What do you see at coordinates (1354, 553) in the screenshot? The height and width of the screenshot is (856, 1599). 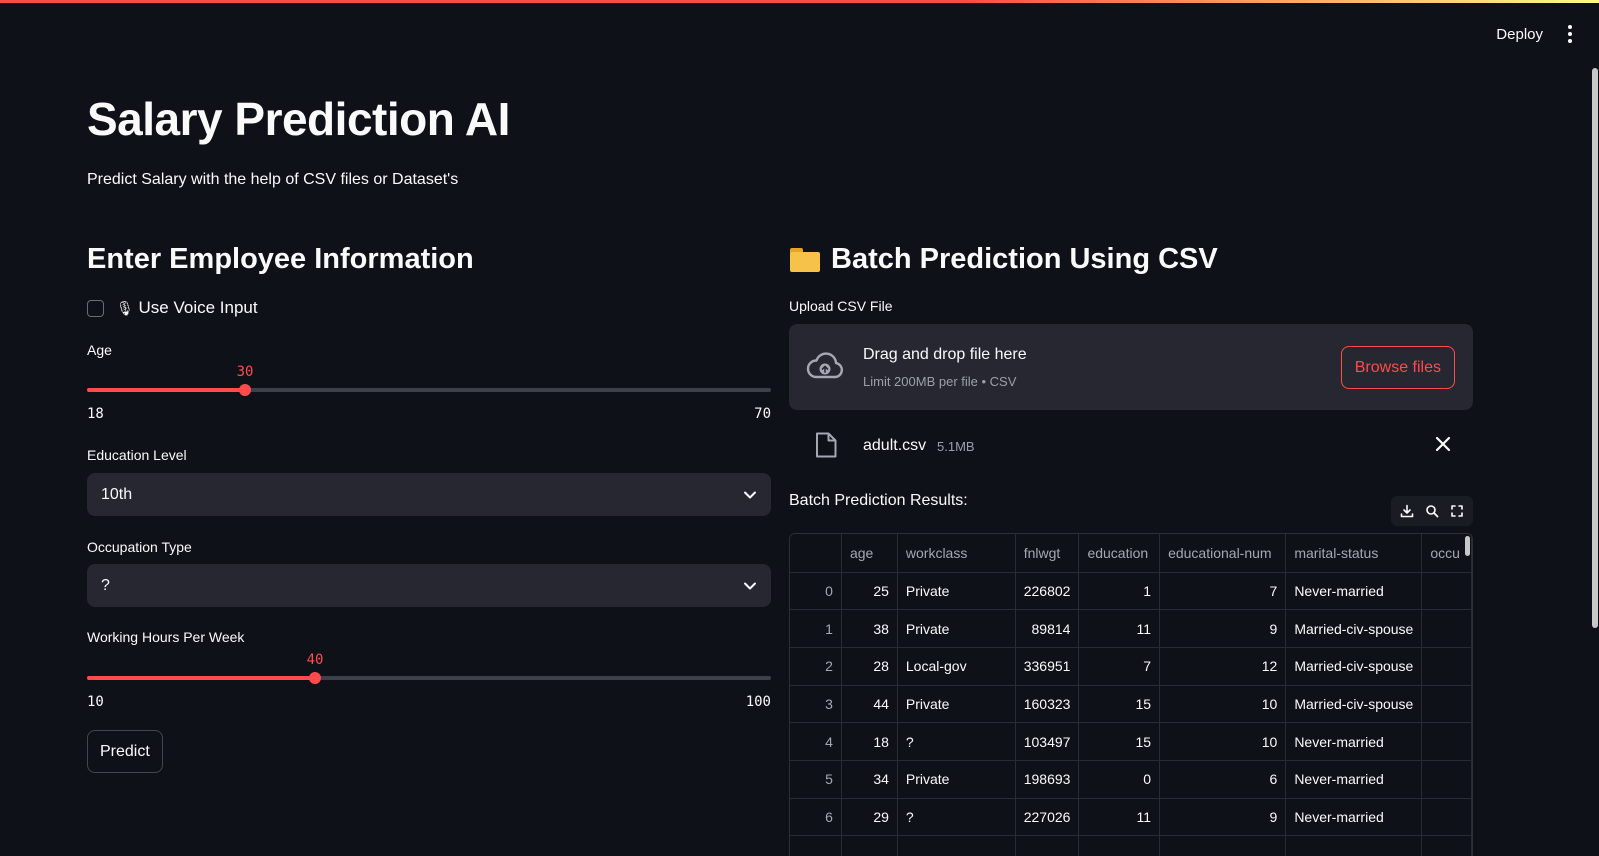 I see `table-column-header: marital-status` at bounding box center [1354, 553].